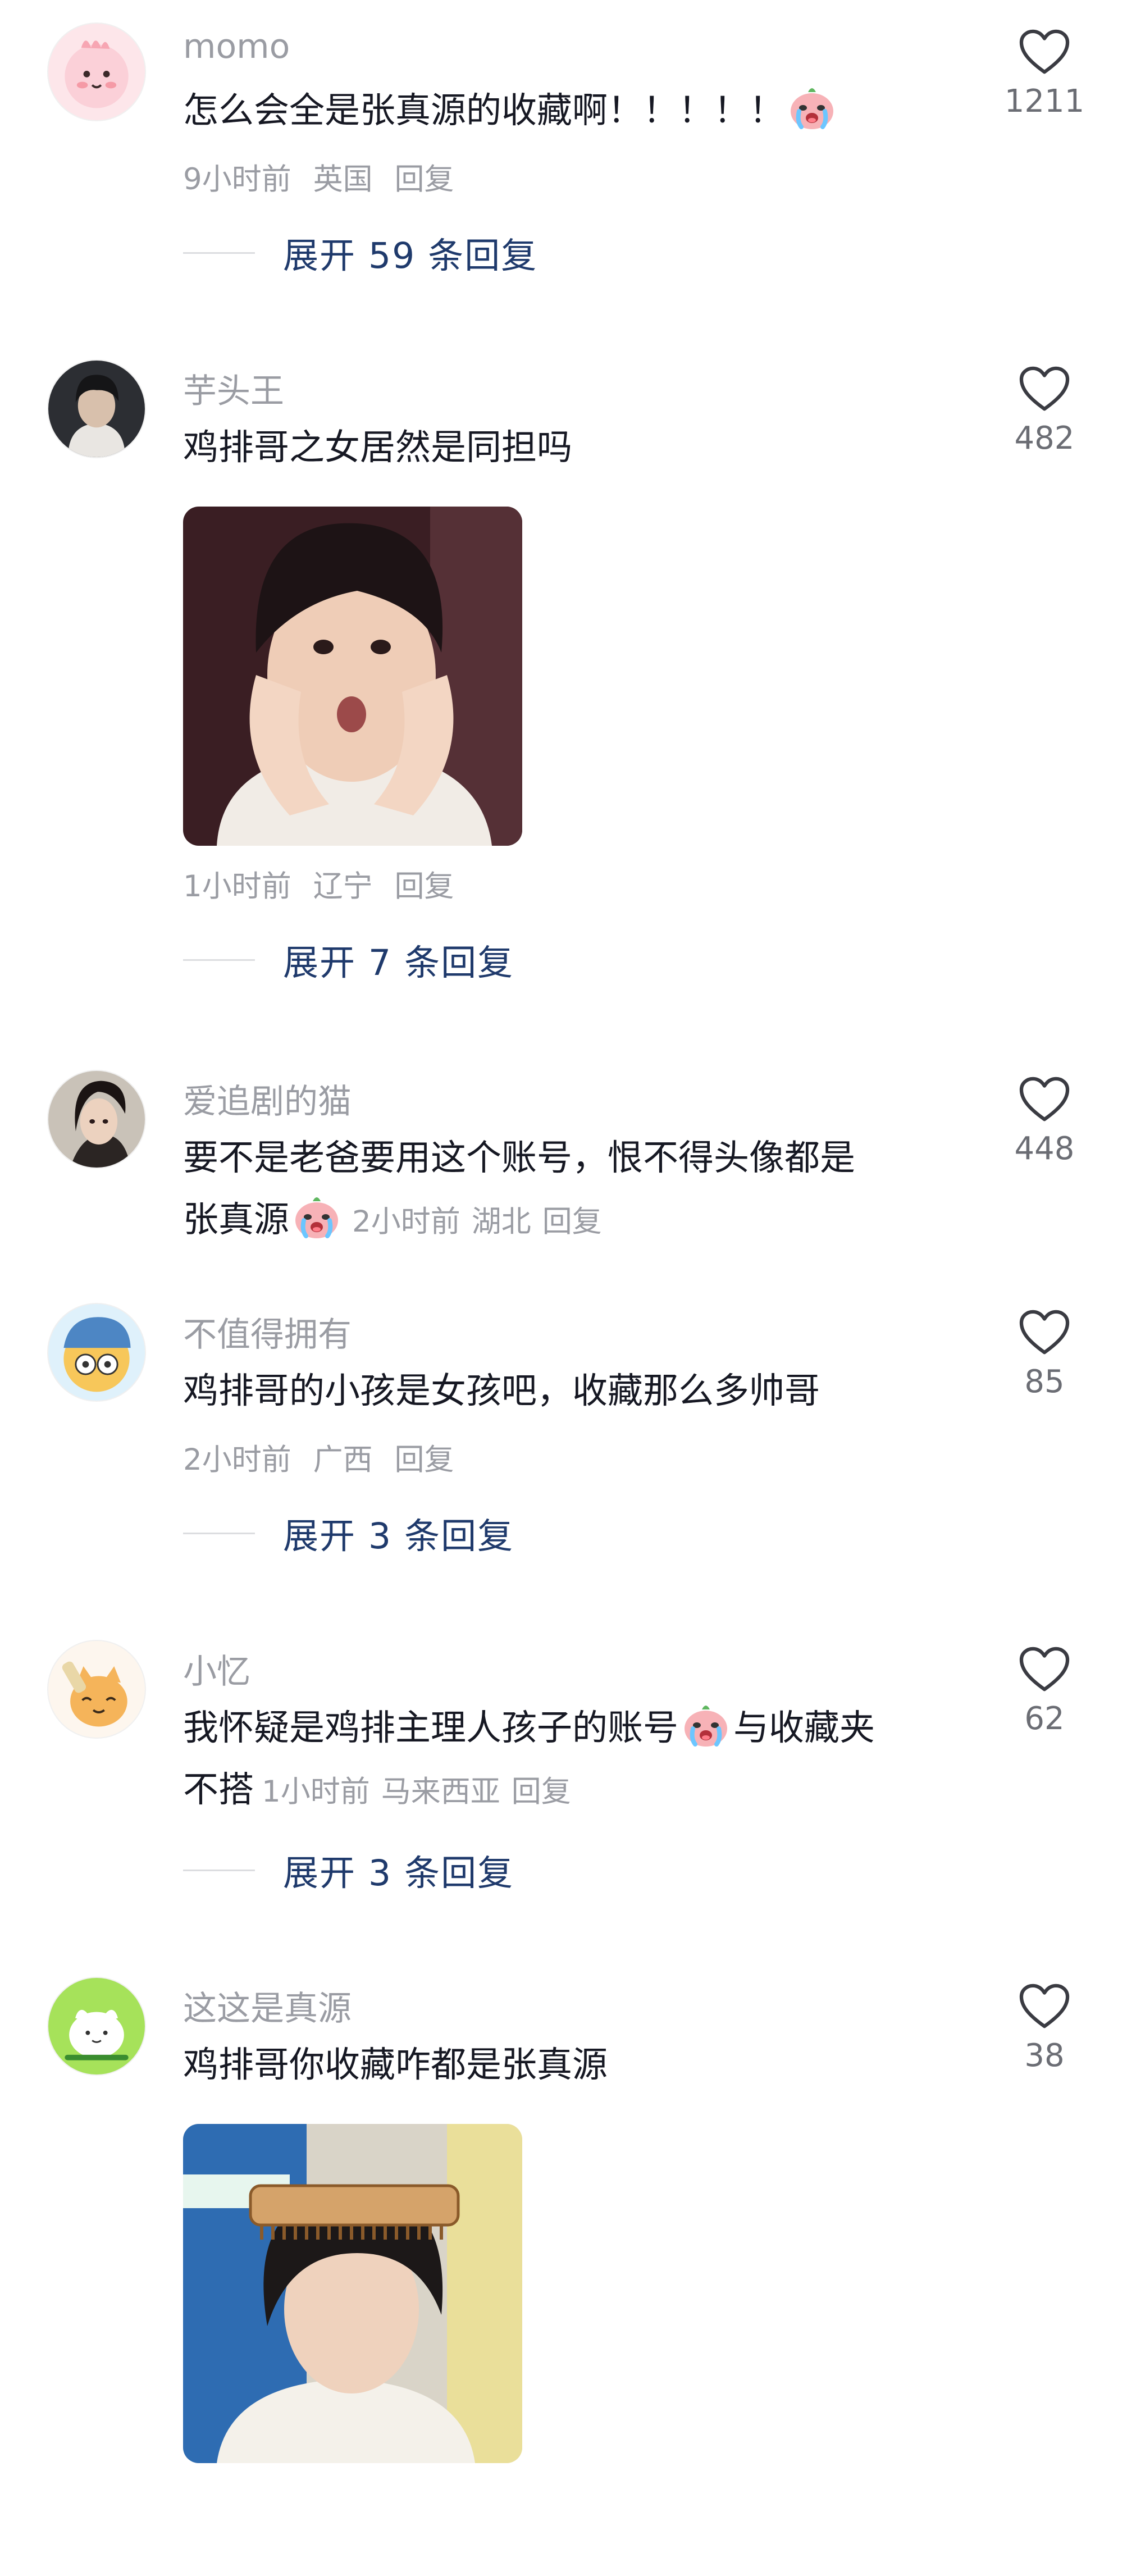 The image size is (1127, 2576). I want to click on like-button: 38, so click(1044, 2028).